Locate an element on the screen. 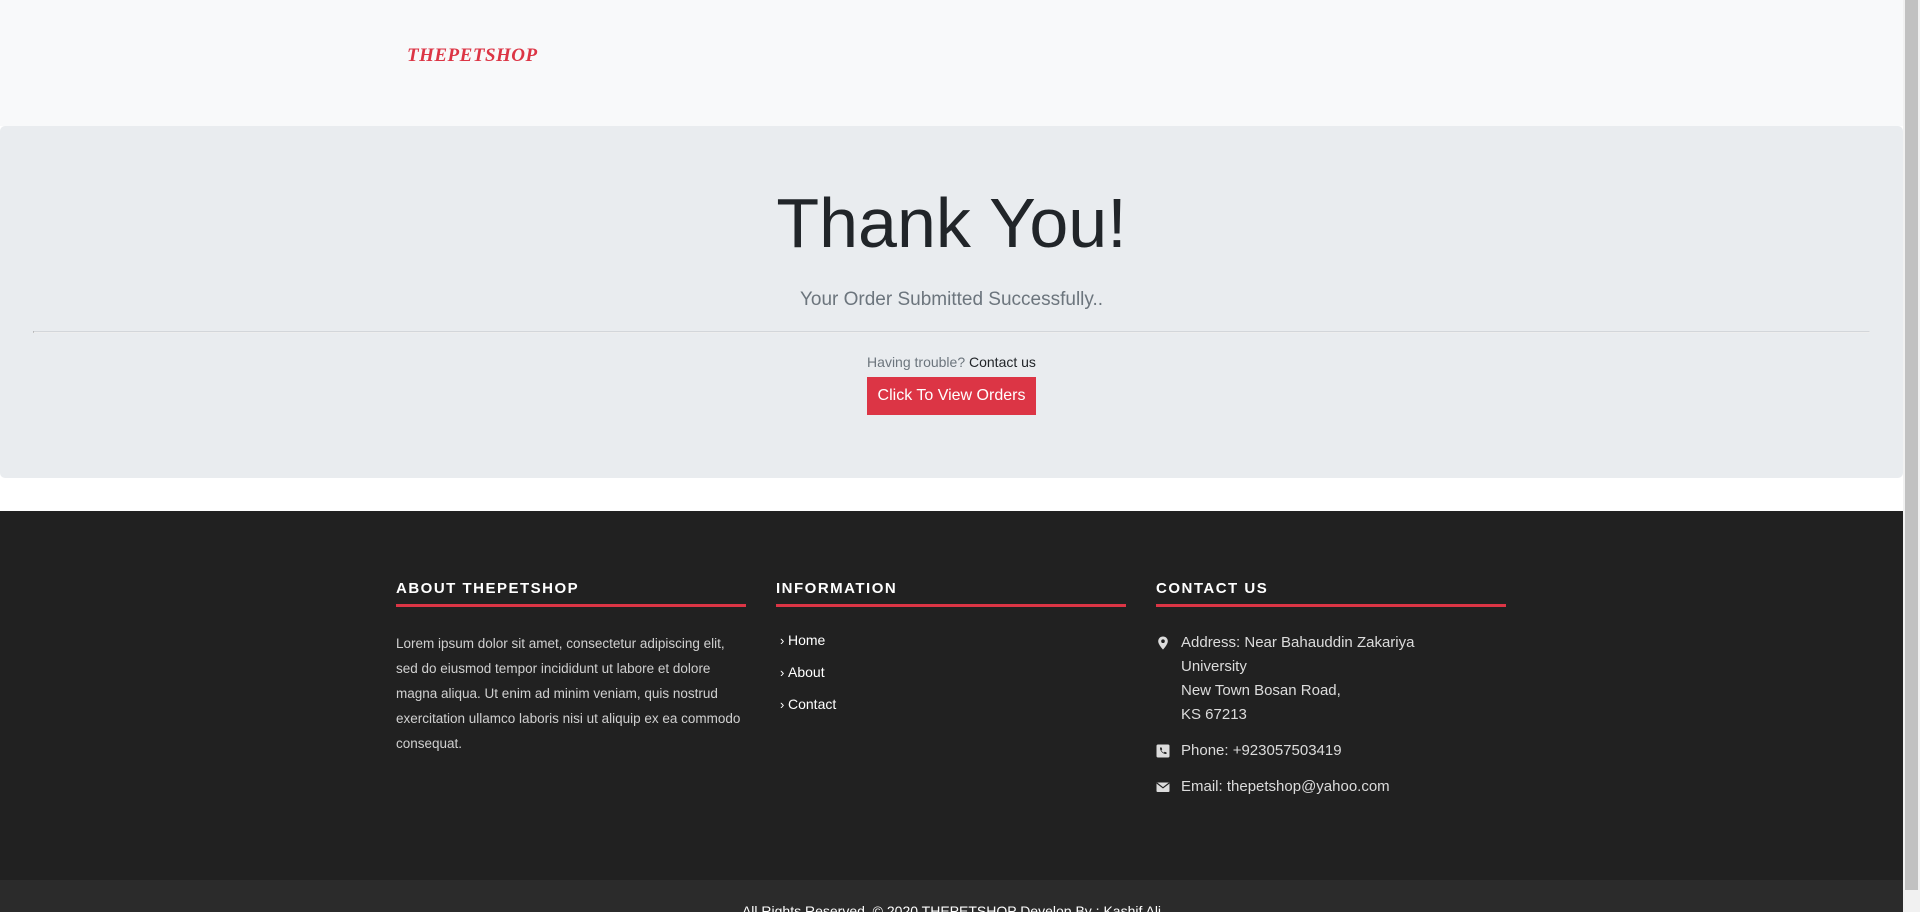  address-line-4: KS 67213 is located at coordinates (1214, 714).